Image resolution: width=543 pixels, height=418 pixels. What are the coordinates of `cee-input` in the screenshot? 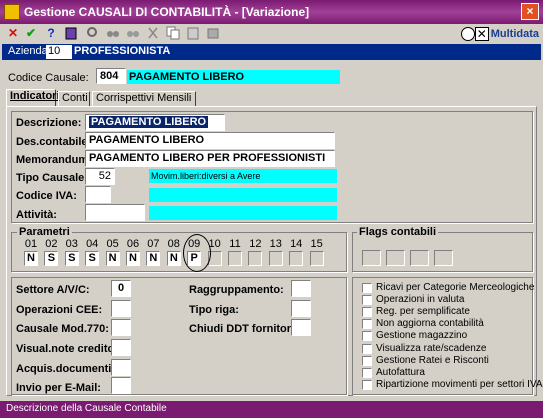 It's located at (121, 308).